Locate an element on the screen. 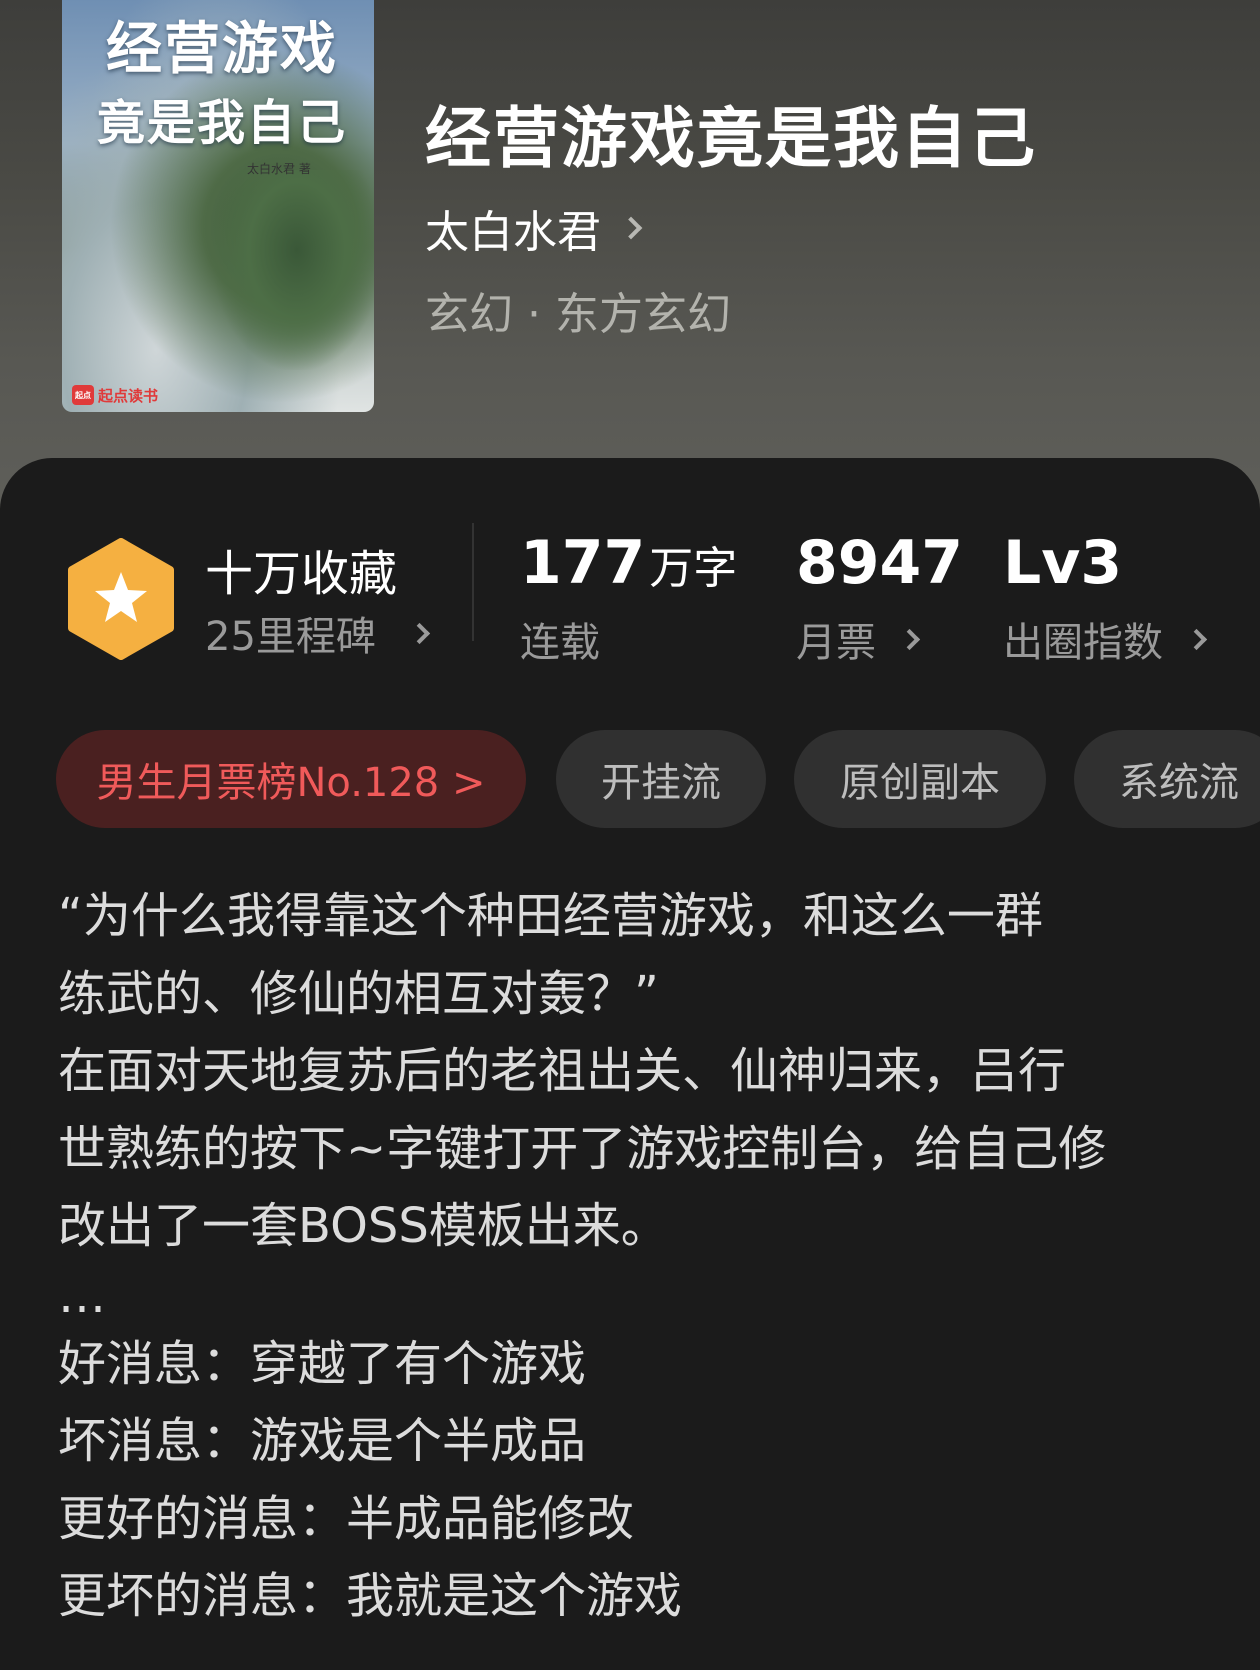  author-name: 太白水君 is located at coordinates (513, 232).